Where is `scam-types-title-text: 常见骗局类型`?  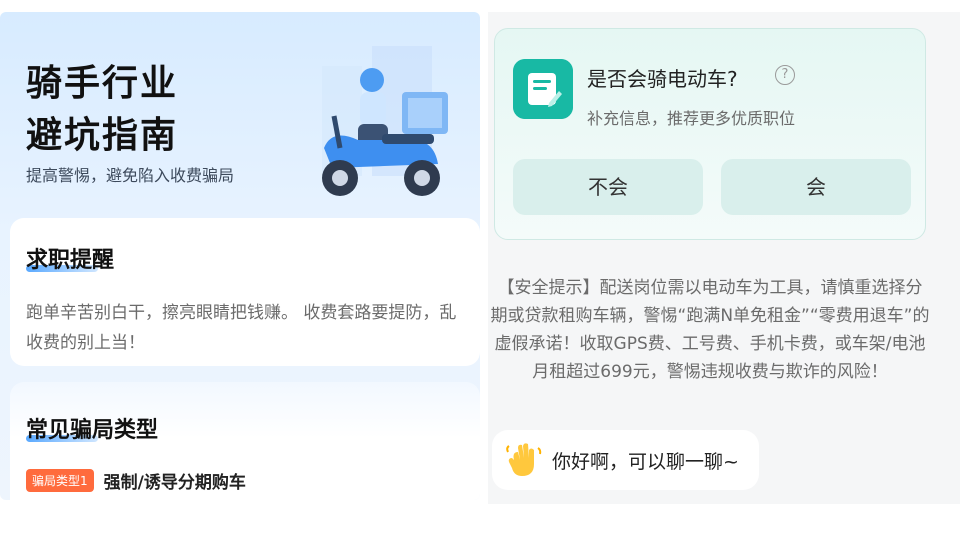 scam-types-title-text: 常见骗局类型 is located at coordinates (92, 430).